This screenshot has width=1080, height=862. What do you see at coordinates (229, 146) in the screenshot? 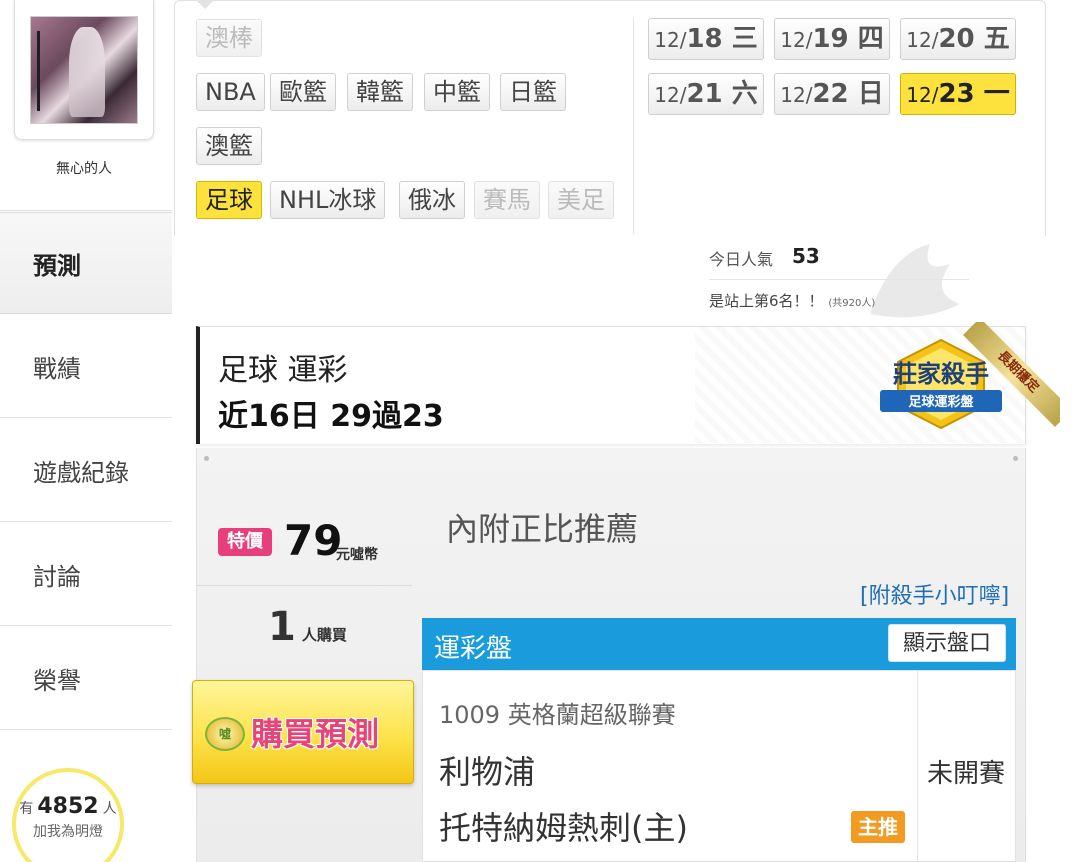
I see `sport-tab-aus-basketball: 澳籃` at bounding box center [229, 146].